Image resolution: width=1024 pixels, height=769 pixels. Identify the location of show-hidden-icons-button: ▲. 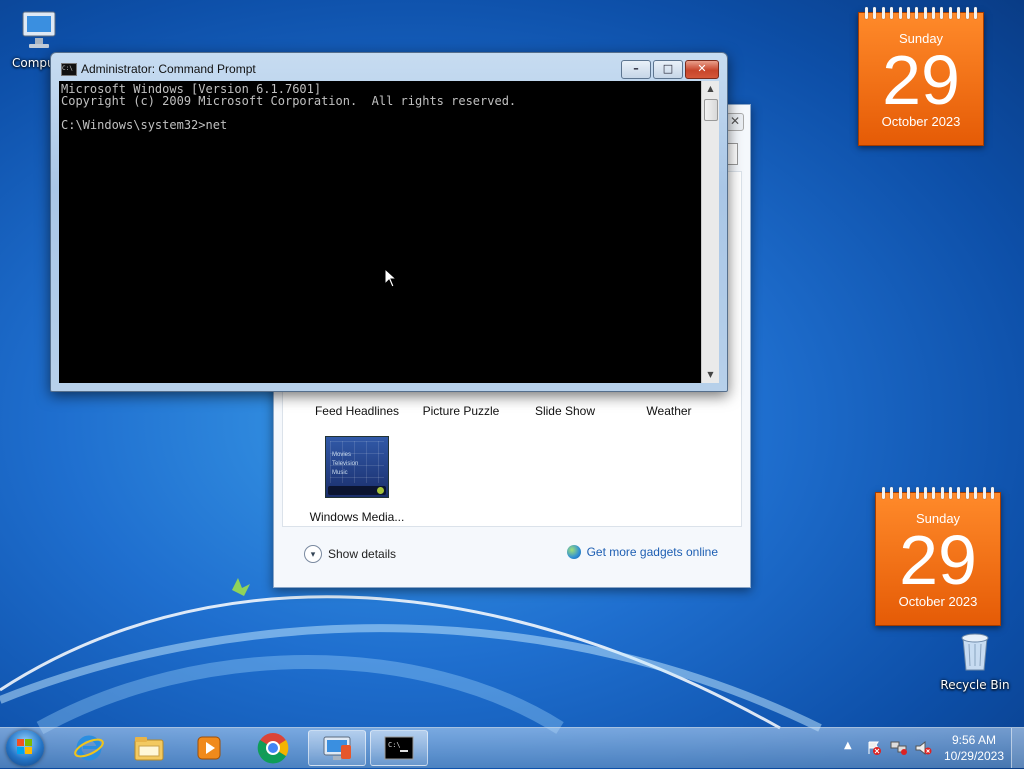
(848, 745).